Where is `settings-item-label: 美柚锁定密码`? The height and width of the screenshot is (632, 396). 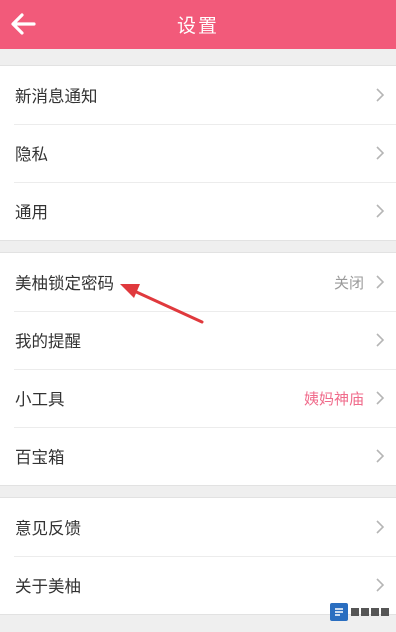
settings-item-label: 美柚锁定密码 is located at coordinates (64, 283).